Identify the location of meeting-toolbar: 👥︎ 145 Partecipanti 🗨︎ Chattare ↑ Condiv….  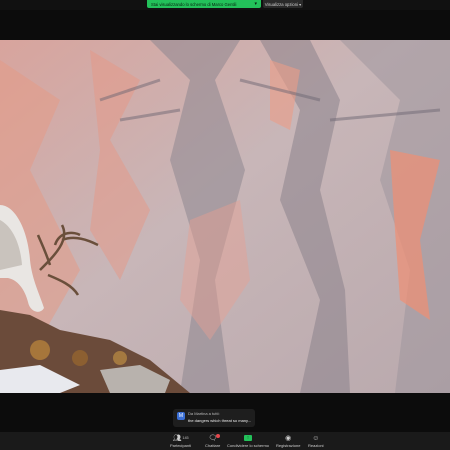
(225, 441).